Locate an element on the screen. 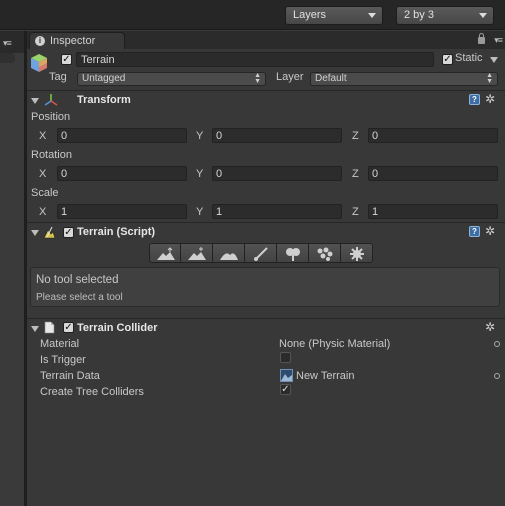 This screenshot has height=506, width=505. gameobject-active-checkbox: ✓ is located at coordinates (66, 59).